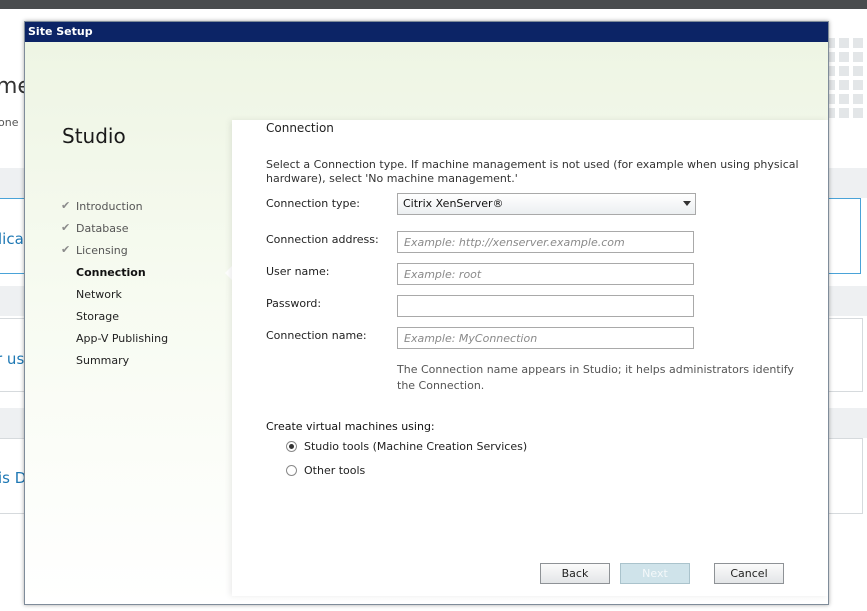 The height and width of the screenshot is (611, 867). What do you see at coordinates (111, 272) in the screenshot?
I see `step-label: Connection` at bounding box center [111, 272].